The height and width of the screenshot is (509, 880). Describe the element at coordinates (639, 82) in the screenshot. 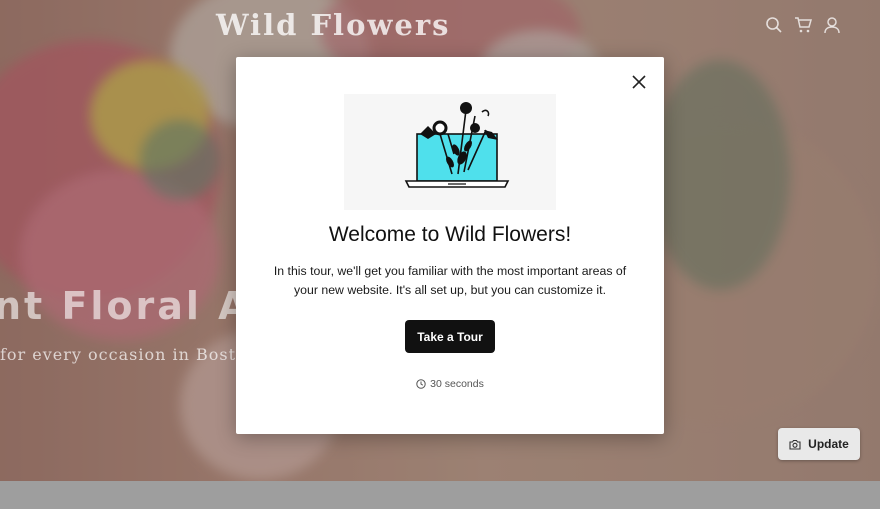

I see `close-icon` at that location.